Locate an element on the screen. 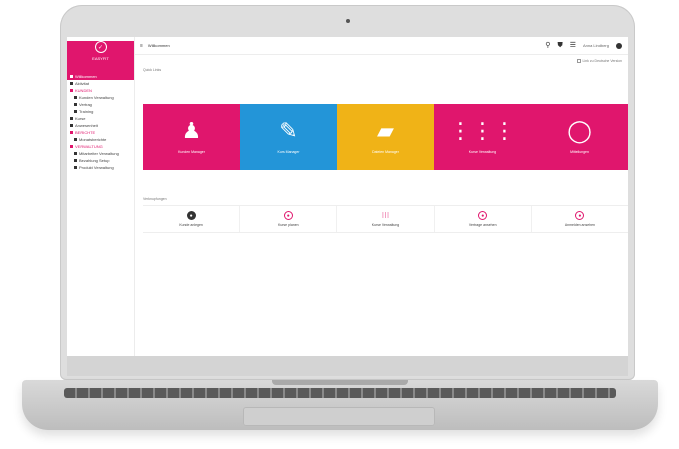 This screenshot has height=449, width=679. sidebar-item-label: Aktivitat is located at coordinates (82, 83).